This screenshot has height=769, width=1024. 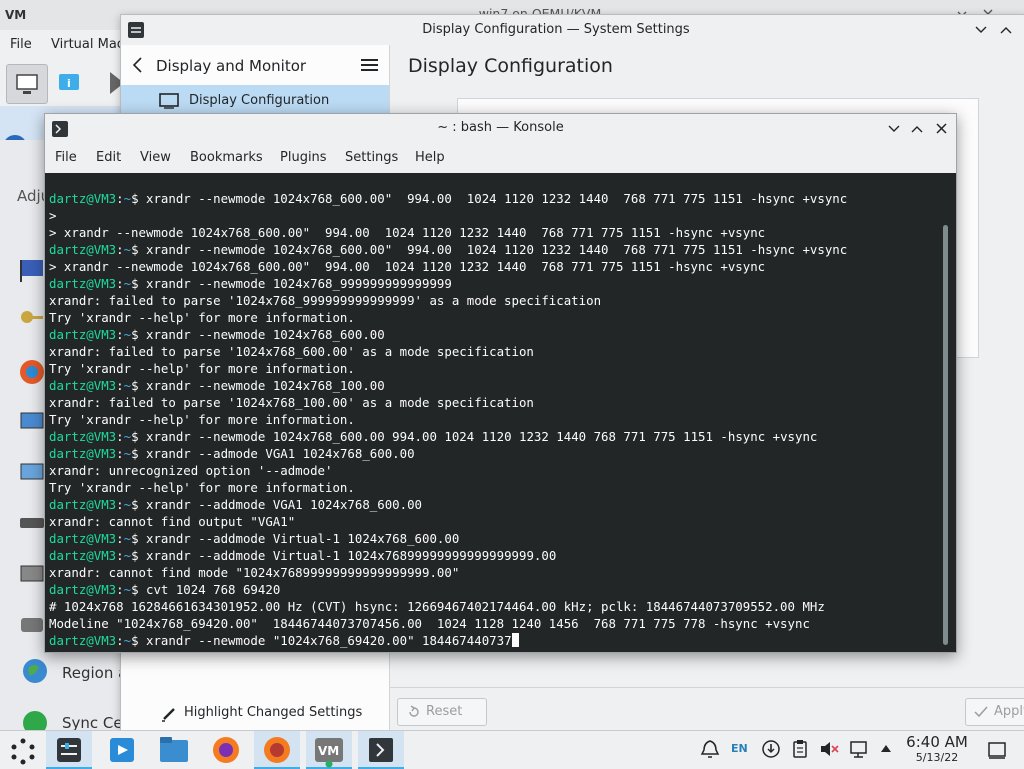 I want to click on terminal-line: xrandr: unrecognized option '--admode', so click(x=494, y=470).